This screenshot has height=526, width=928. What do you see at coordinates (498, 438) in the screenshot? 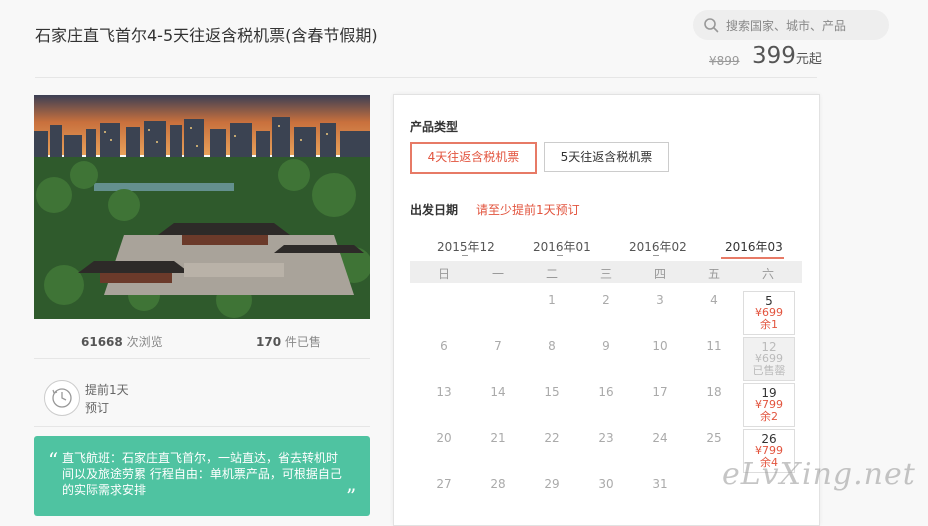
I see `calendar-day: 21` at bounding box center [498, 438].